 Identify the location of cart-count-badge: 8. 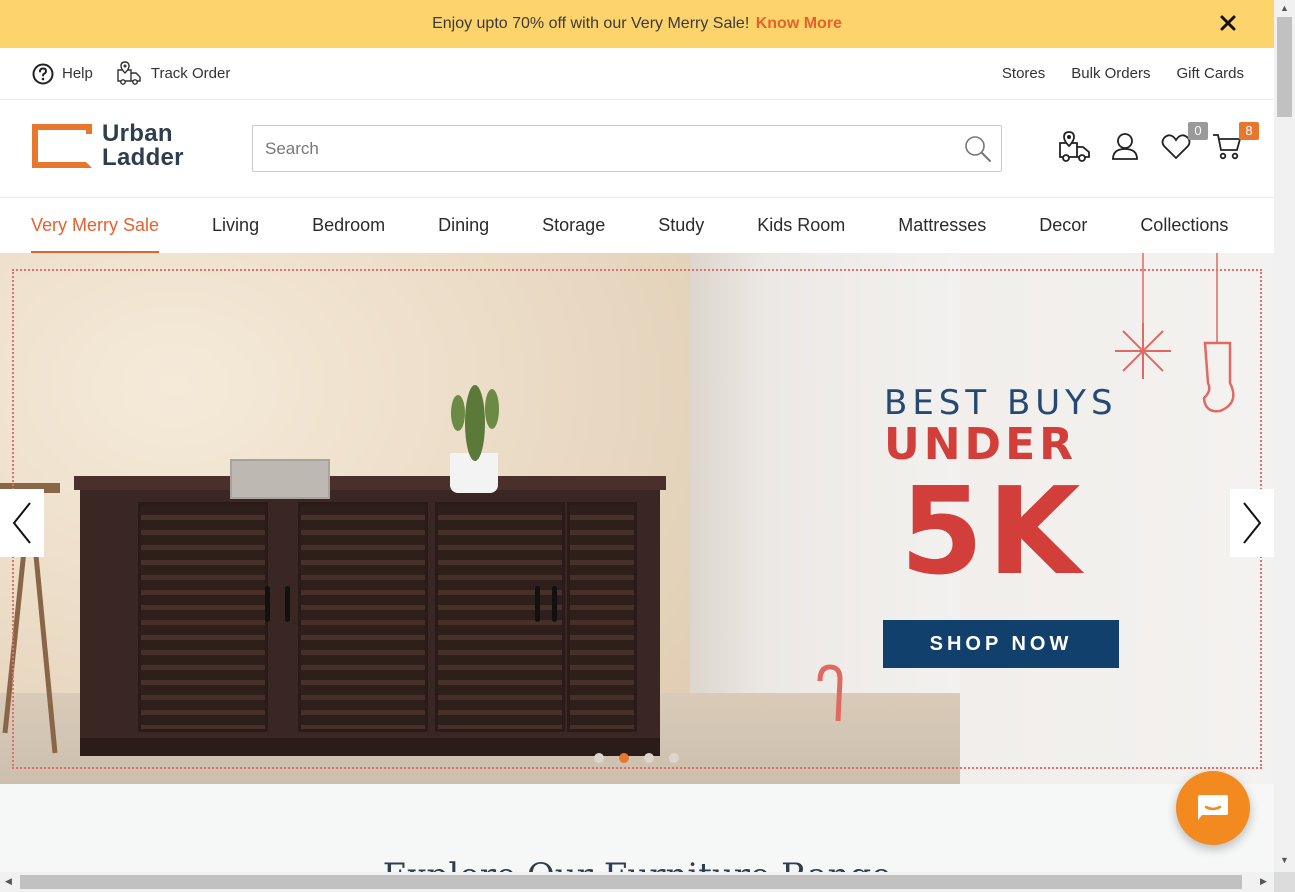
(1249, 131).